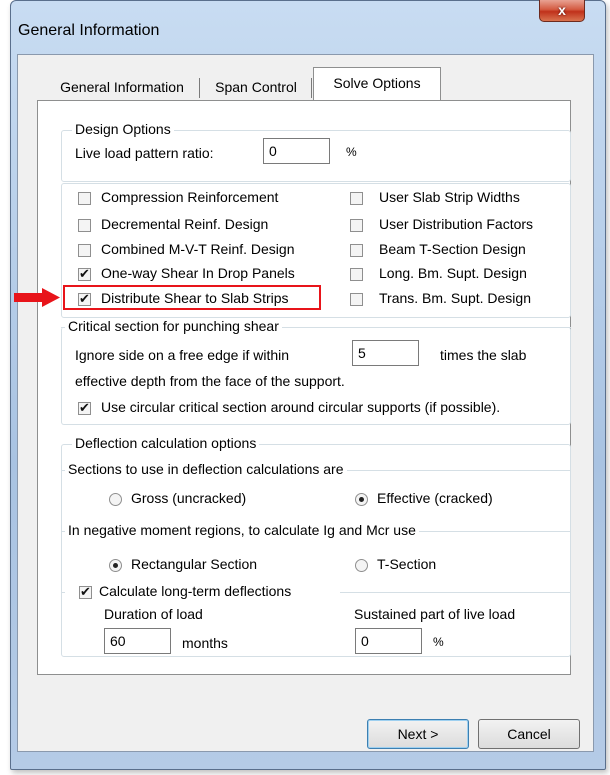 The height and width of the screenshot is (775, 610). I want to click on highlight-box, so click(192, 297).